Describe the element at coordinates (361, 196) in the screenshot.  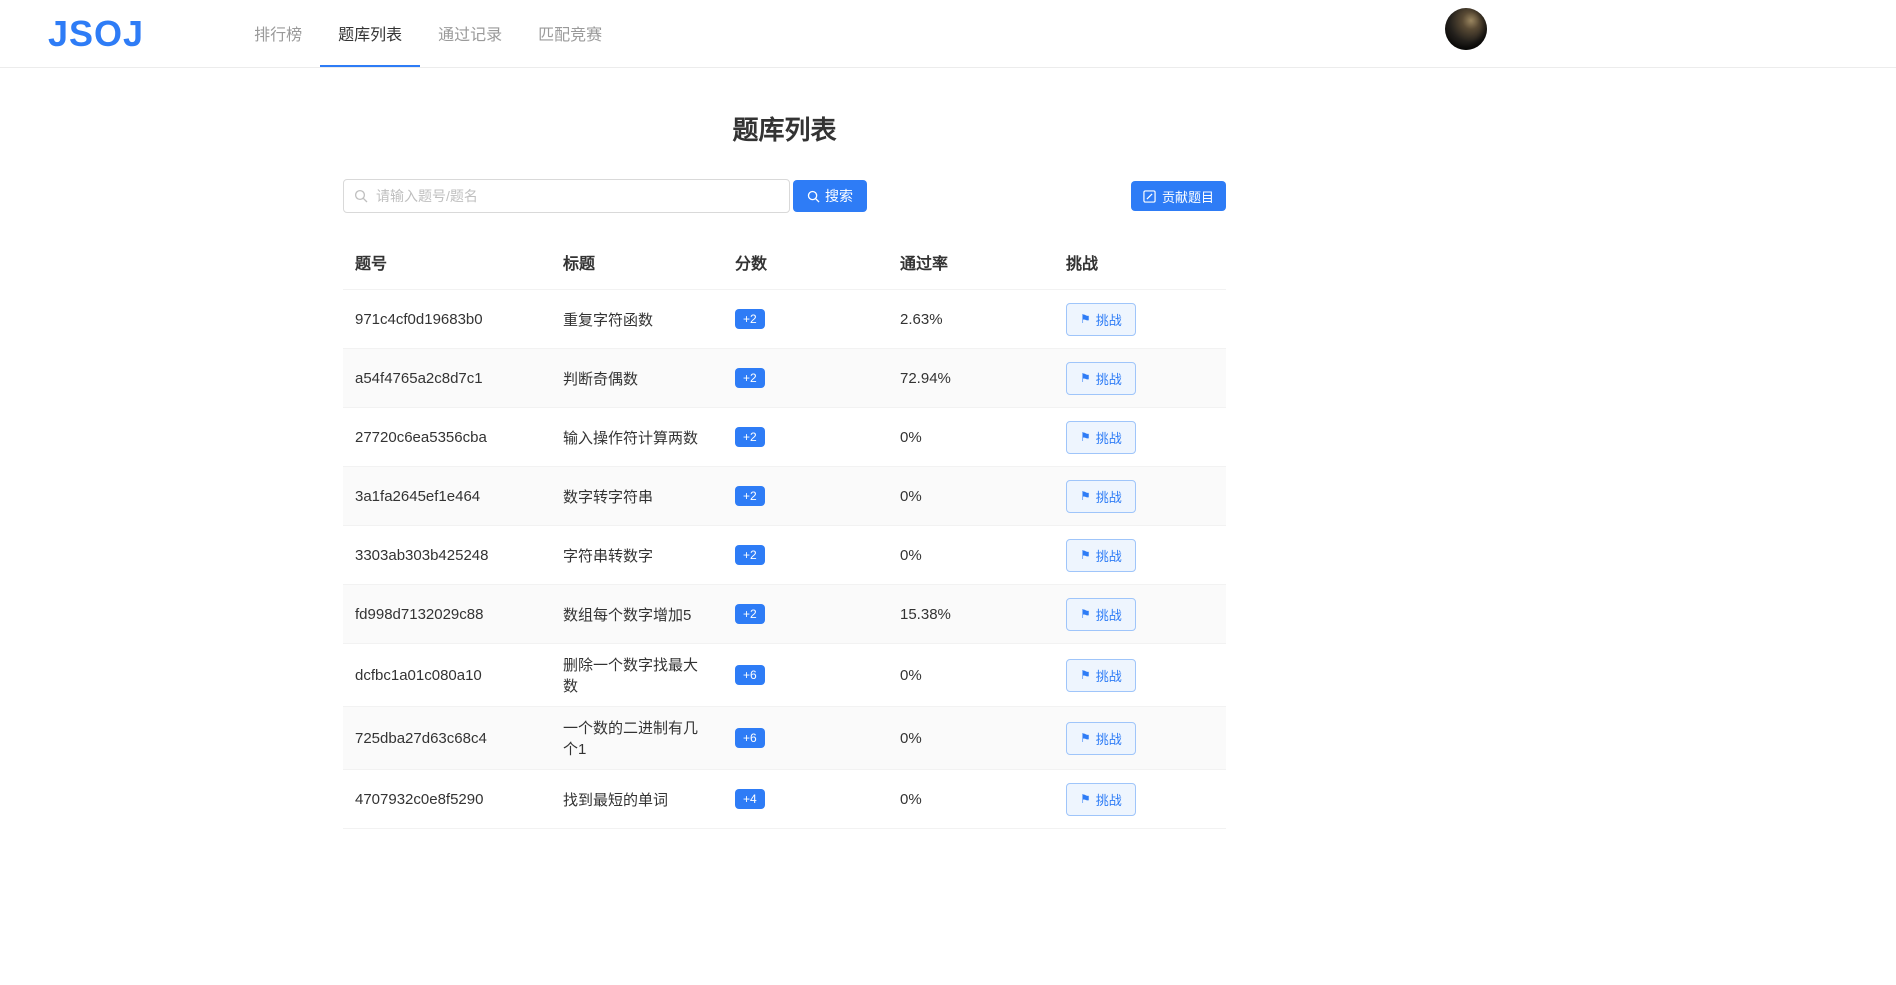
I see `search-icon` at that location.